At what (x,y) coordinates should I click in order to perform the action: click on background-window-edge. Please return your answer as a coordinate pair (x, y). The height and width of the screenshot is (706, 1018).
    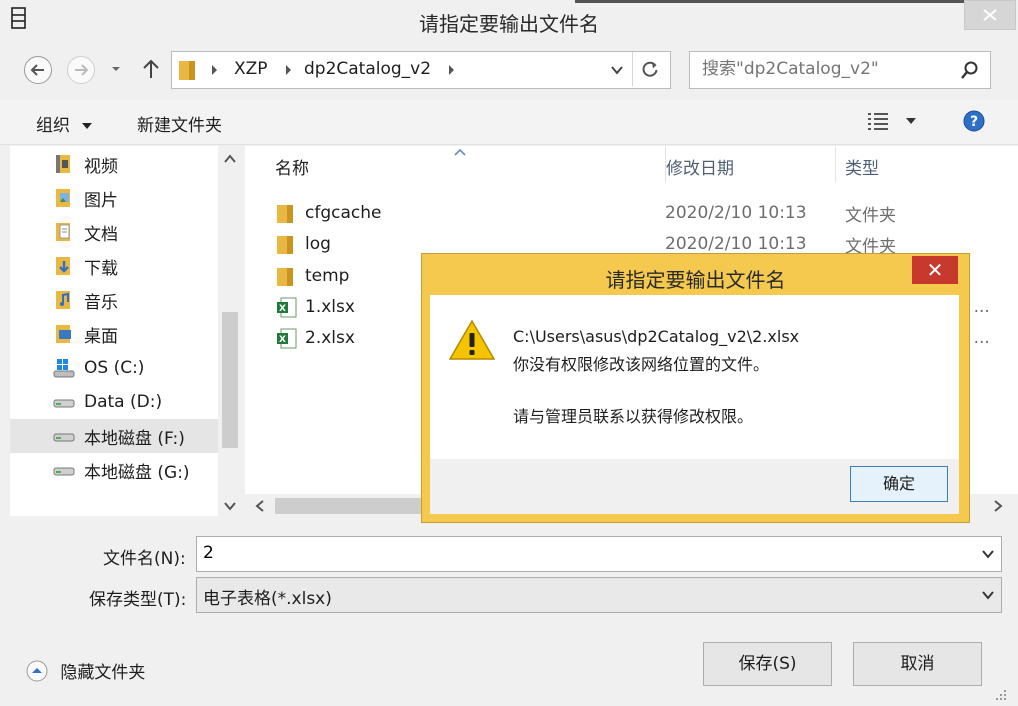
    Looking at the image, I should click on (787, 1).